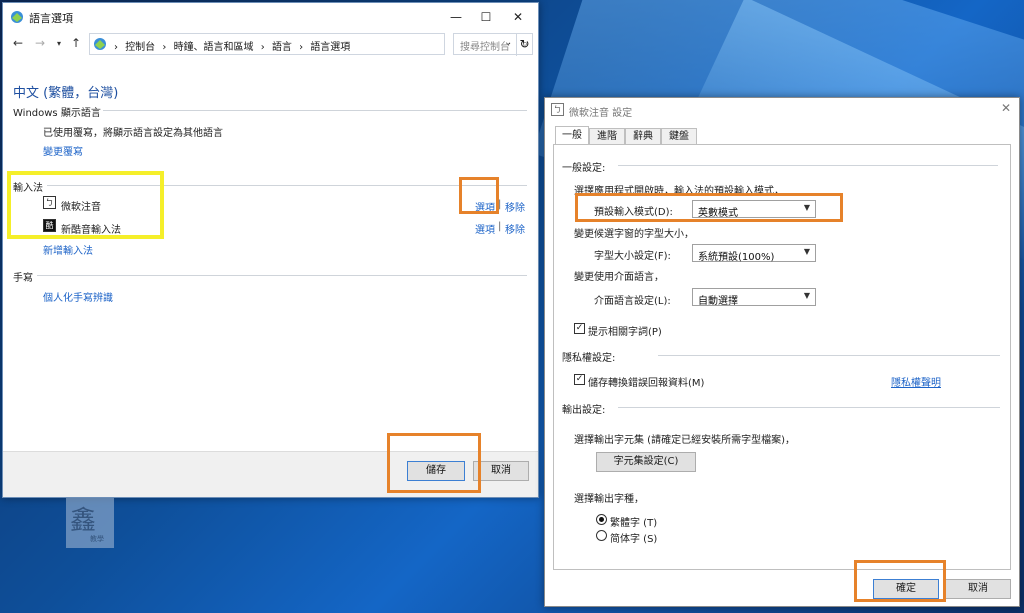 Image resolution: width=1024 pixels, height=613 pixels. I want to click on breadcrumb-item: 控制台, so click(140, 47).